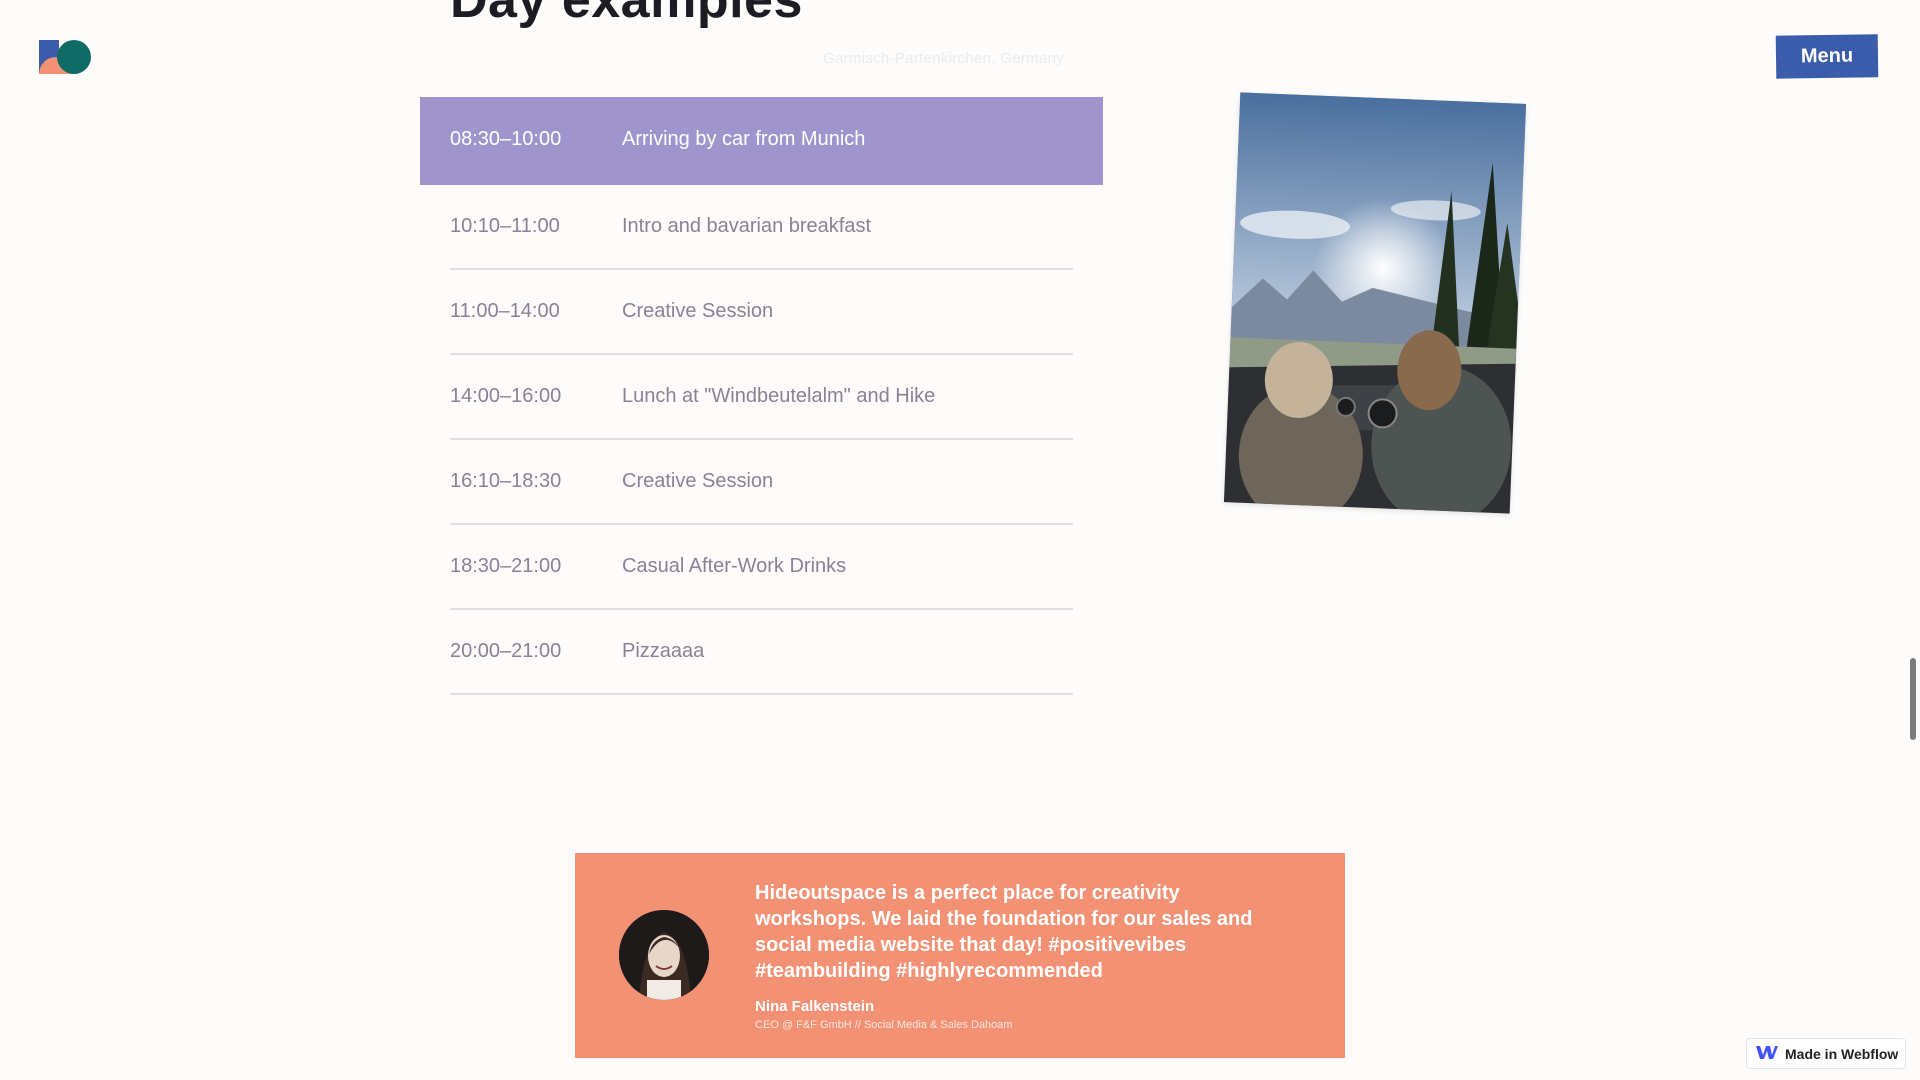 This screenshot has height=1080, width=1920. I want to click on logo-icon, so click(66, 57).